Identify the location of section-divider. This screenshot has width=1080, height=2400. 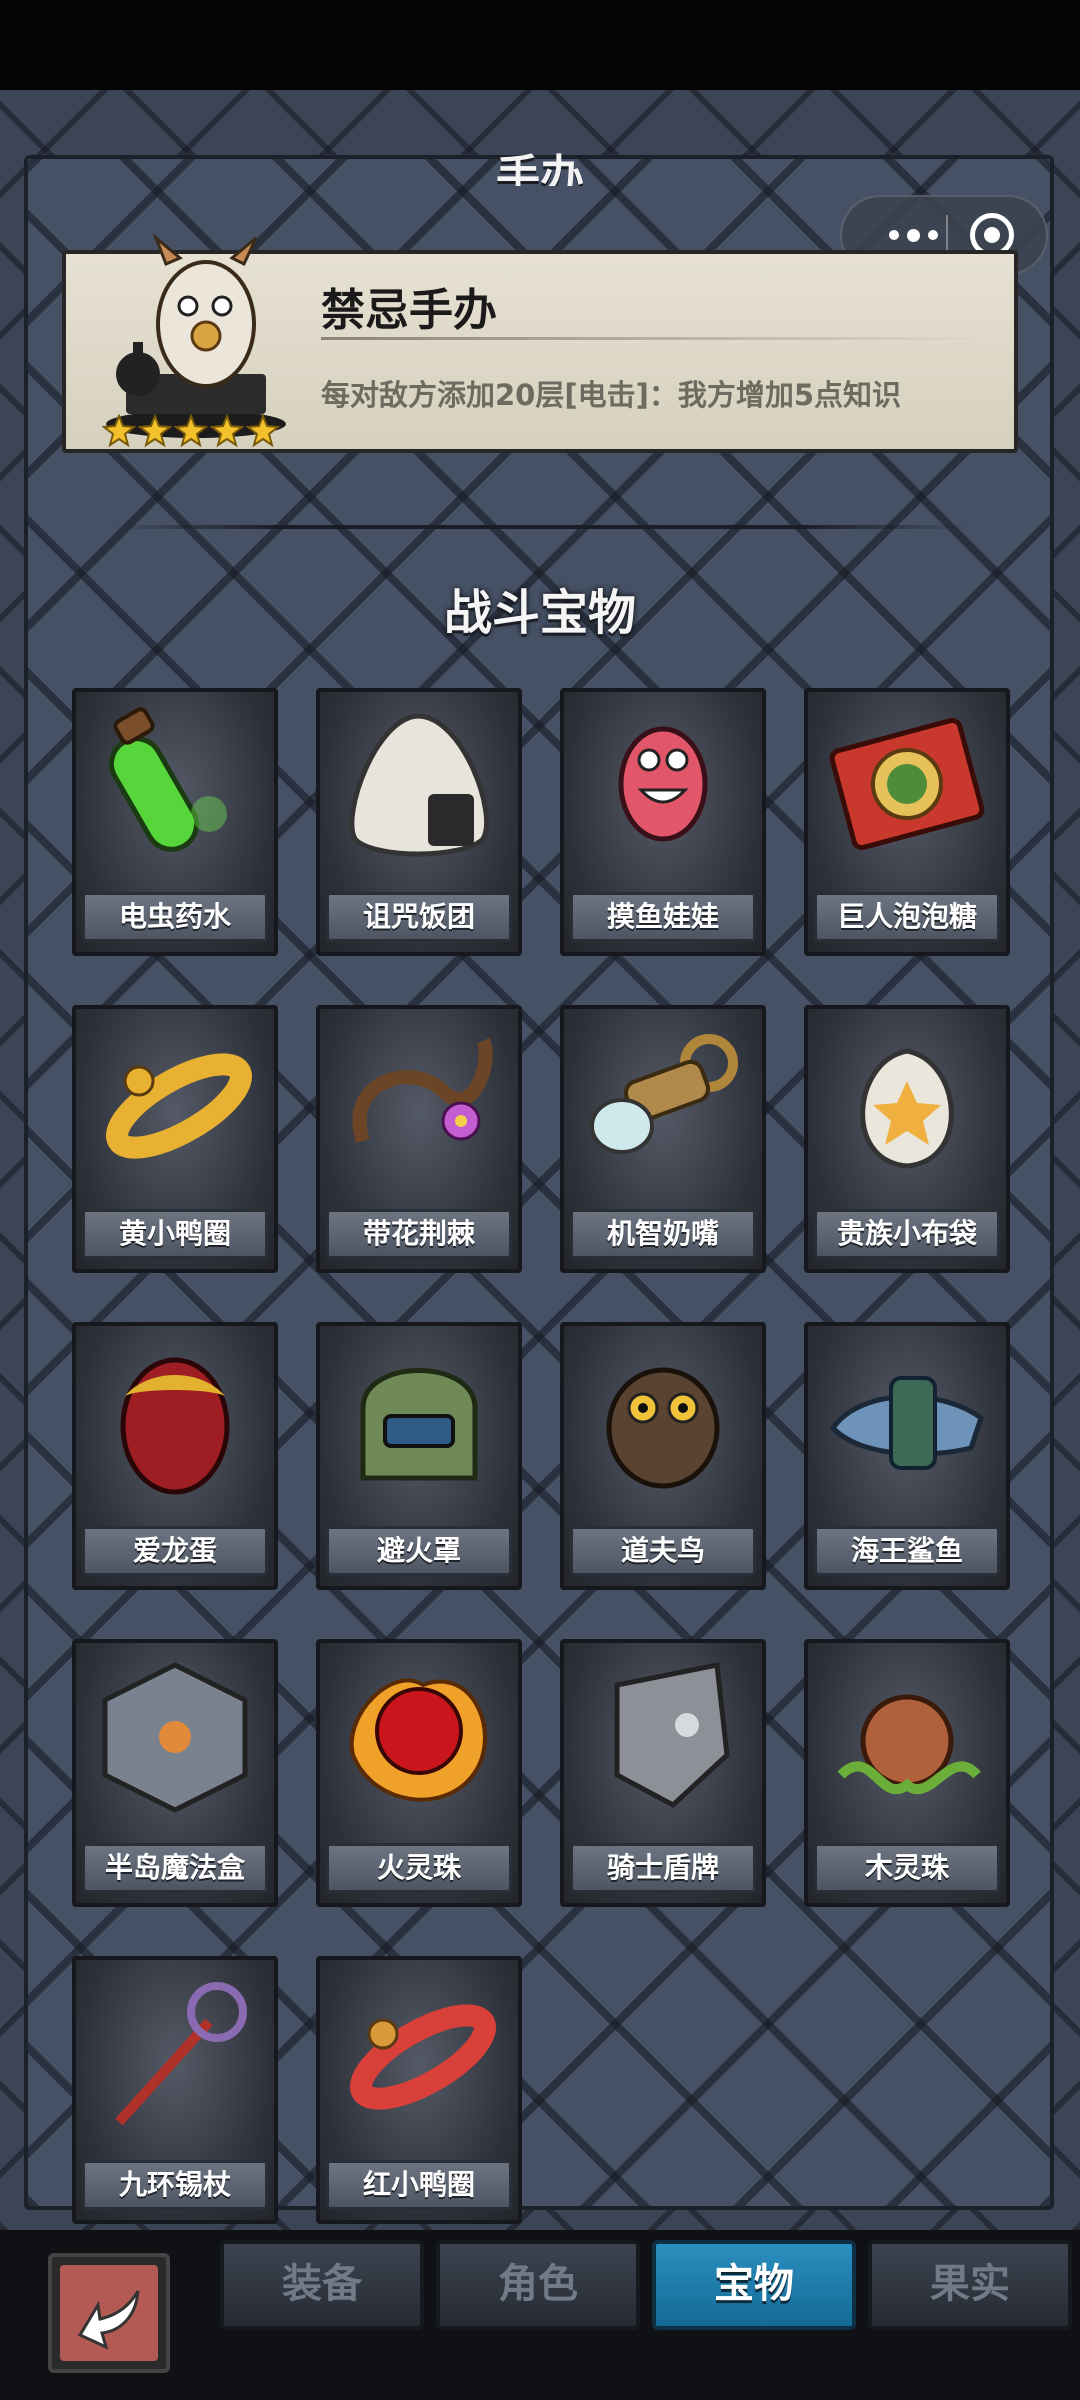
(540, 527).